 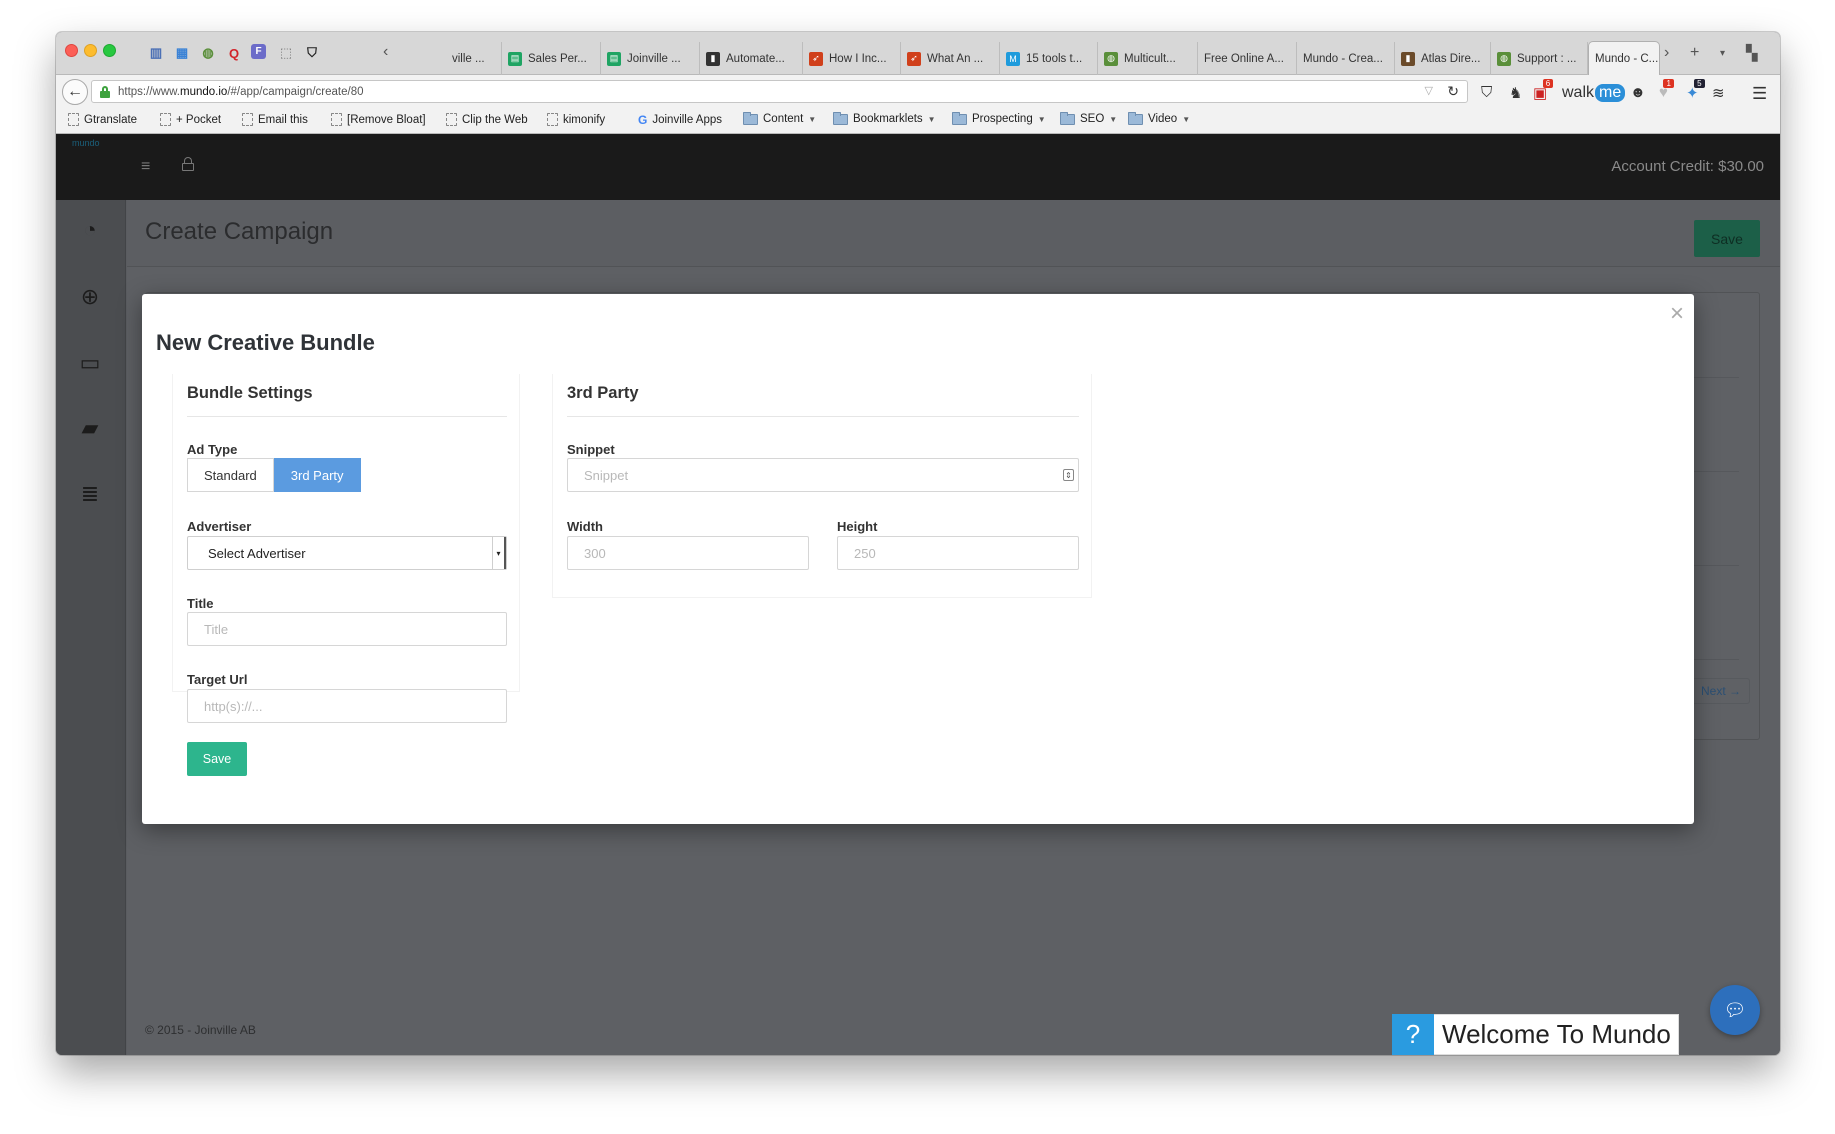 What do you see at coordinates (1694, 53) in the screenshot?
I see `new-tab-icon: +` at bounding box center [1694, 53].